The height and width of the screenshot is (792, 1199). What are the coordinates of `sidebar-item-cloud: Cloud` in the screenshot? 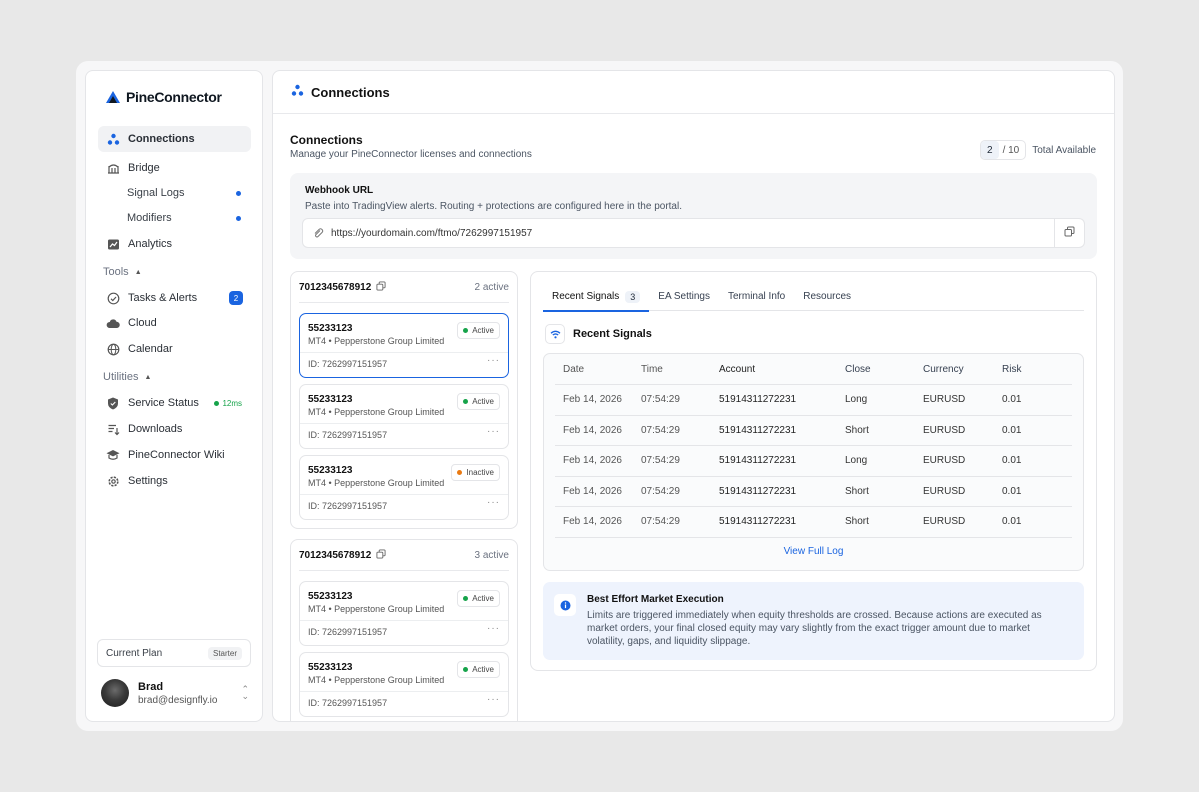 It's located at (174, 323).